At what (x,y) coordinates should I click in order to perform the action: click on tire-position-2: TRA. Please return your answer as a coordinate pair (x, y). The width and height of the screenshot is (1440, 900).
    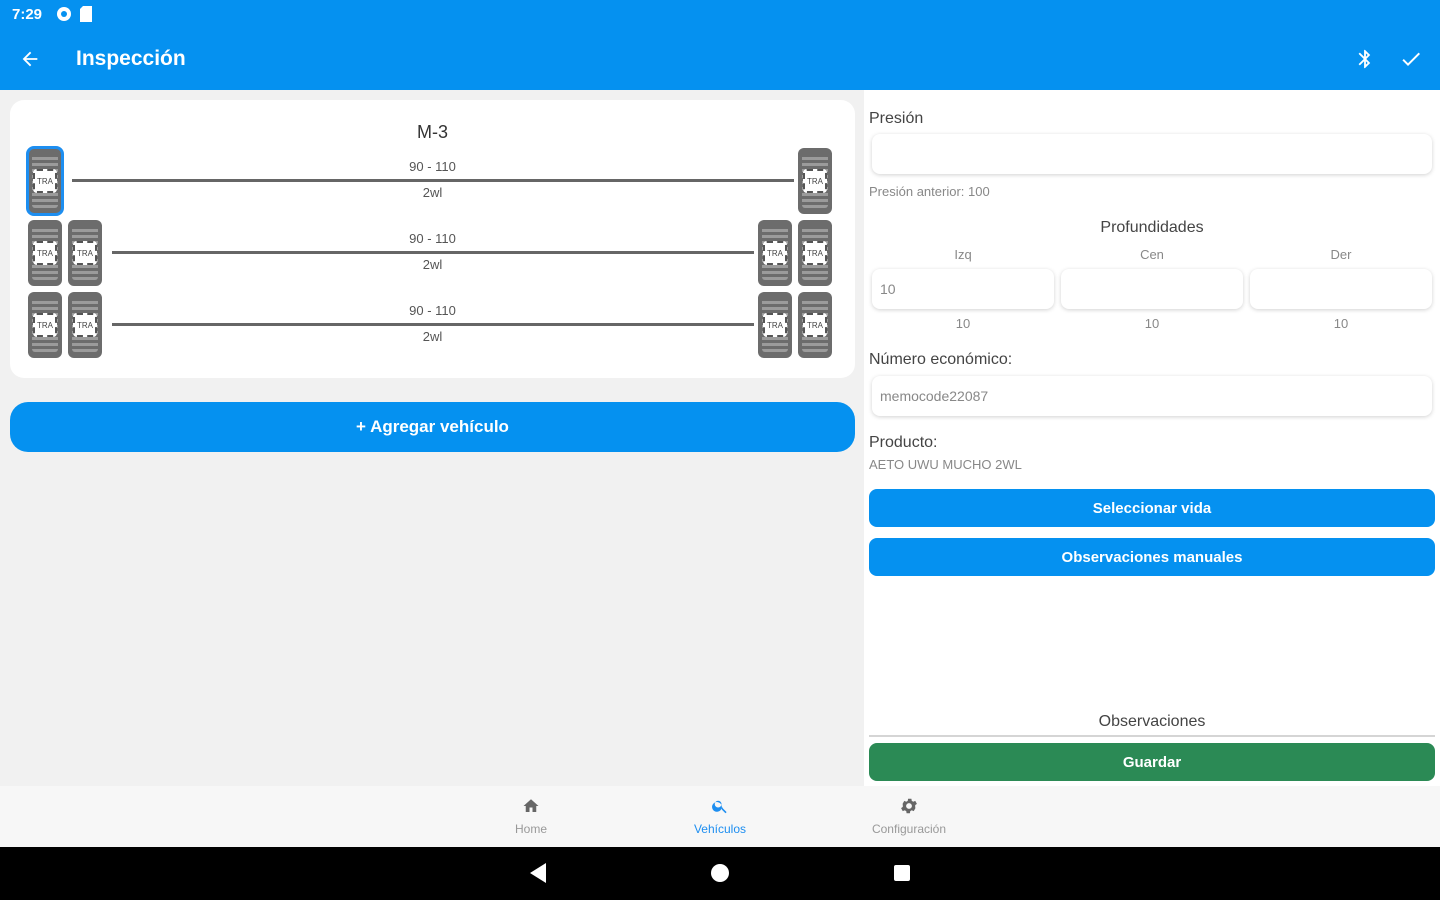
    Looking at the image, I should click on (815, 181).